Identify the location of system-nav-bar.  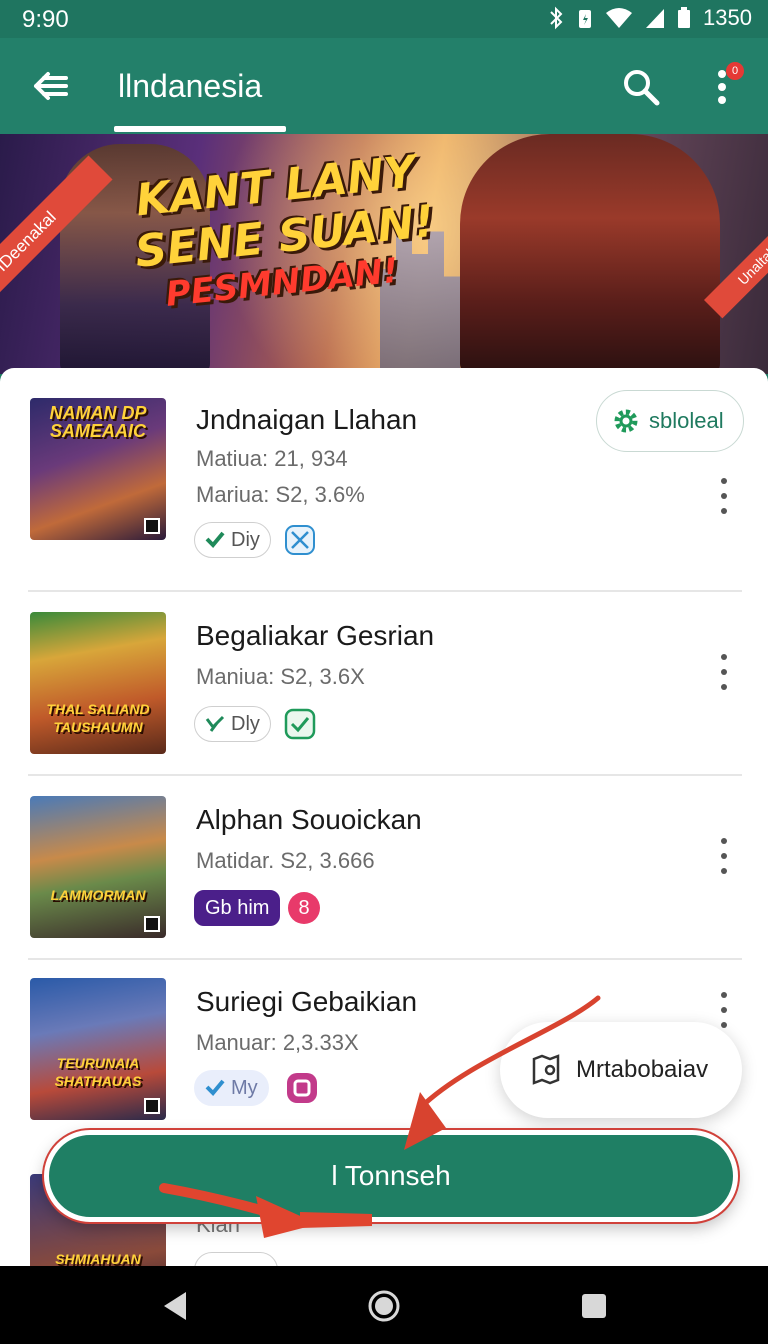
(384, 1305).